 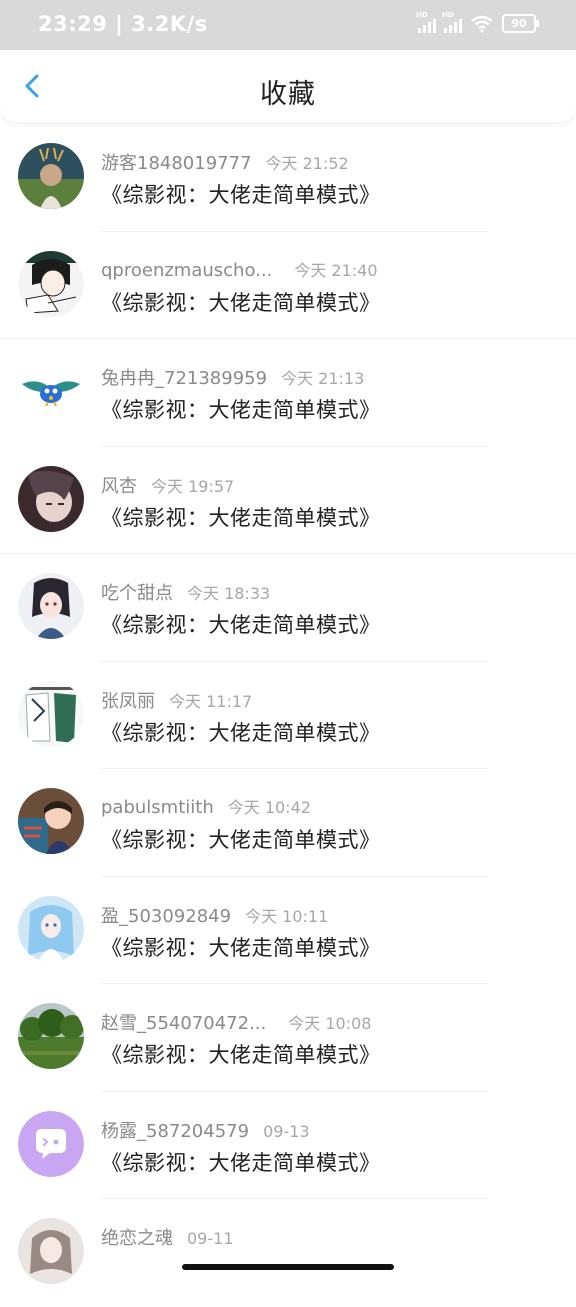 What do you see at coordinates (211, 701) in the screenshot?
I see `timestamp: 今天 11:17` at bounding box center [211, 701].